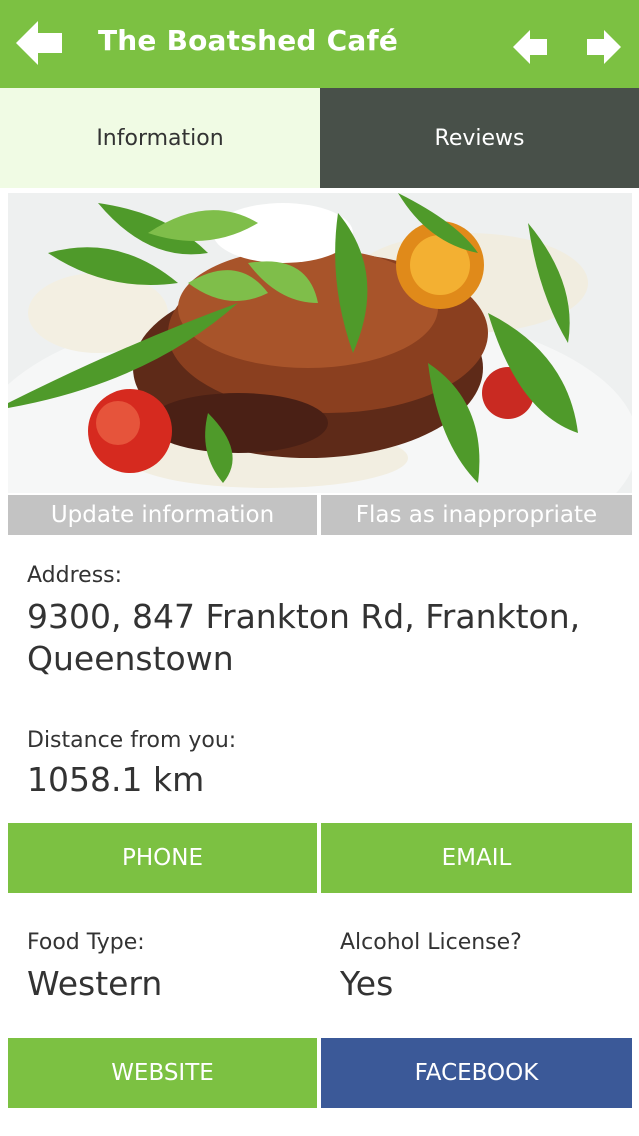 The height and width of the screenshot is (1136, 639). I want to click on facebook-button: FACEBOOK, so click(476, 1073).